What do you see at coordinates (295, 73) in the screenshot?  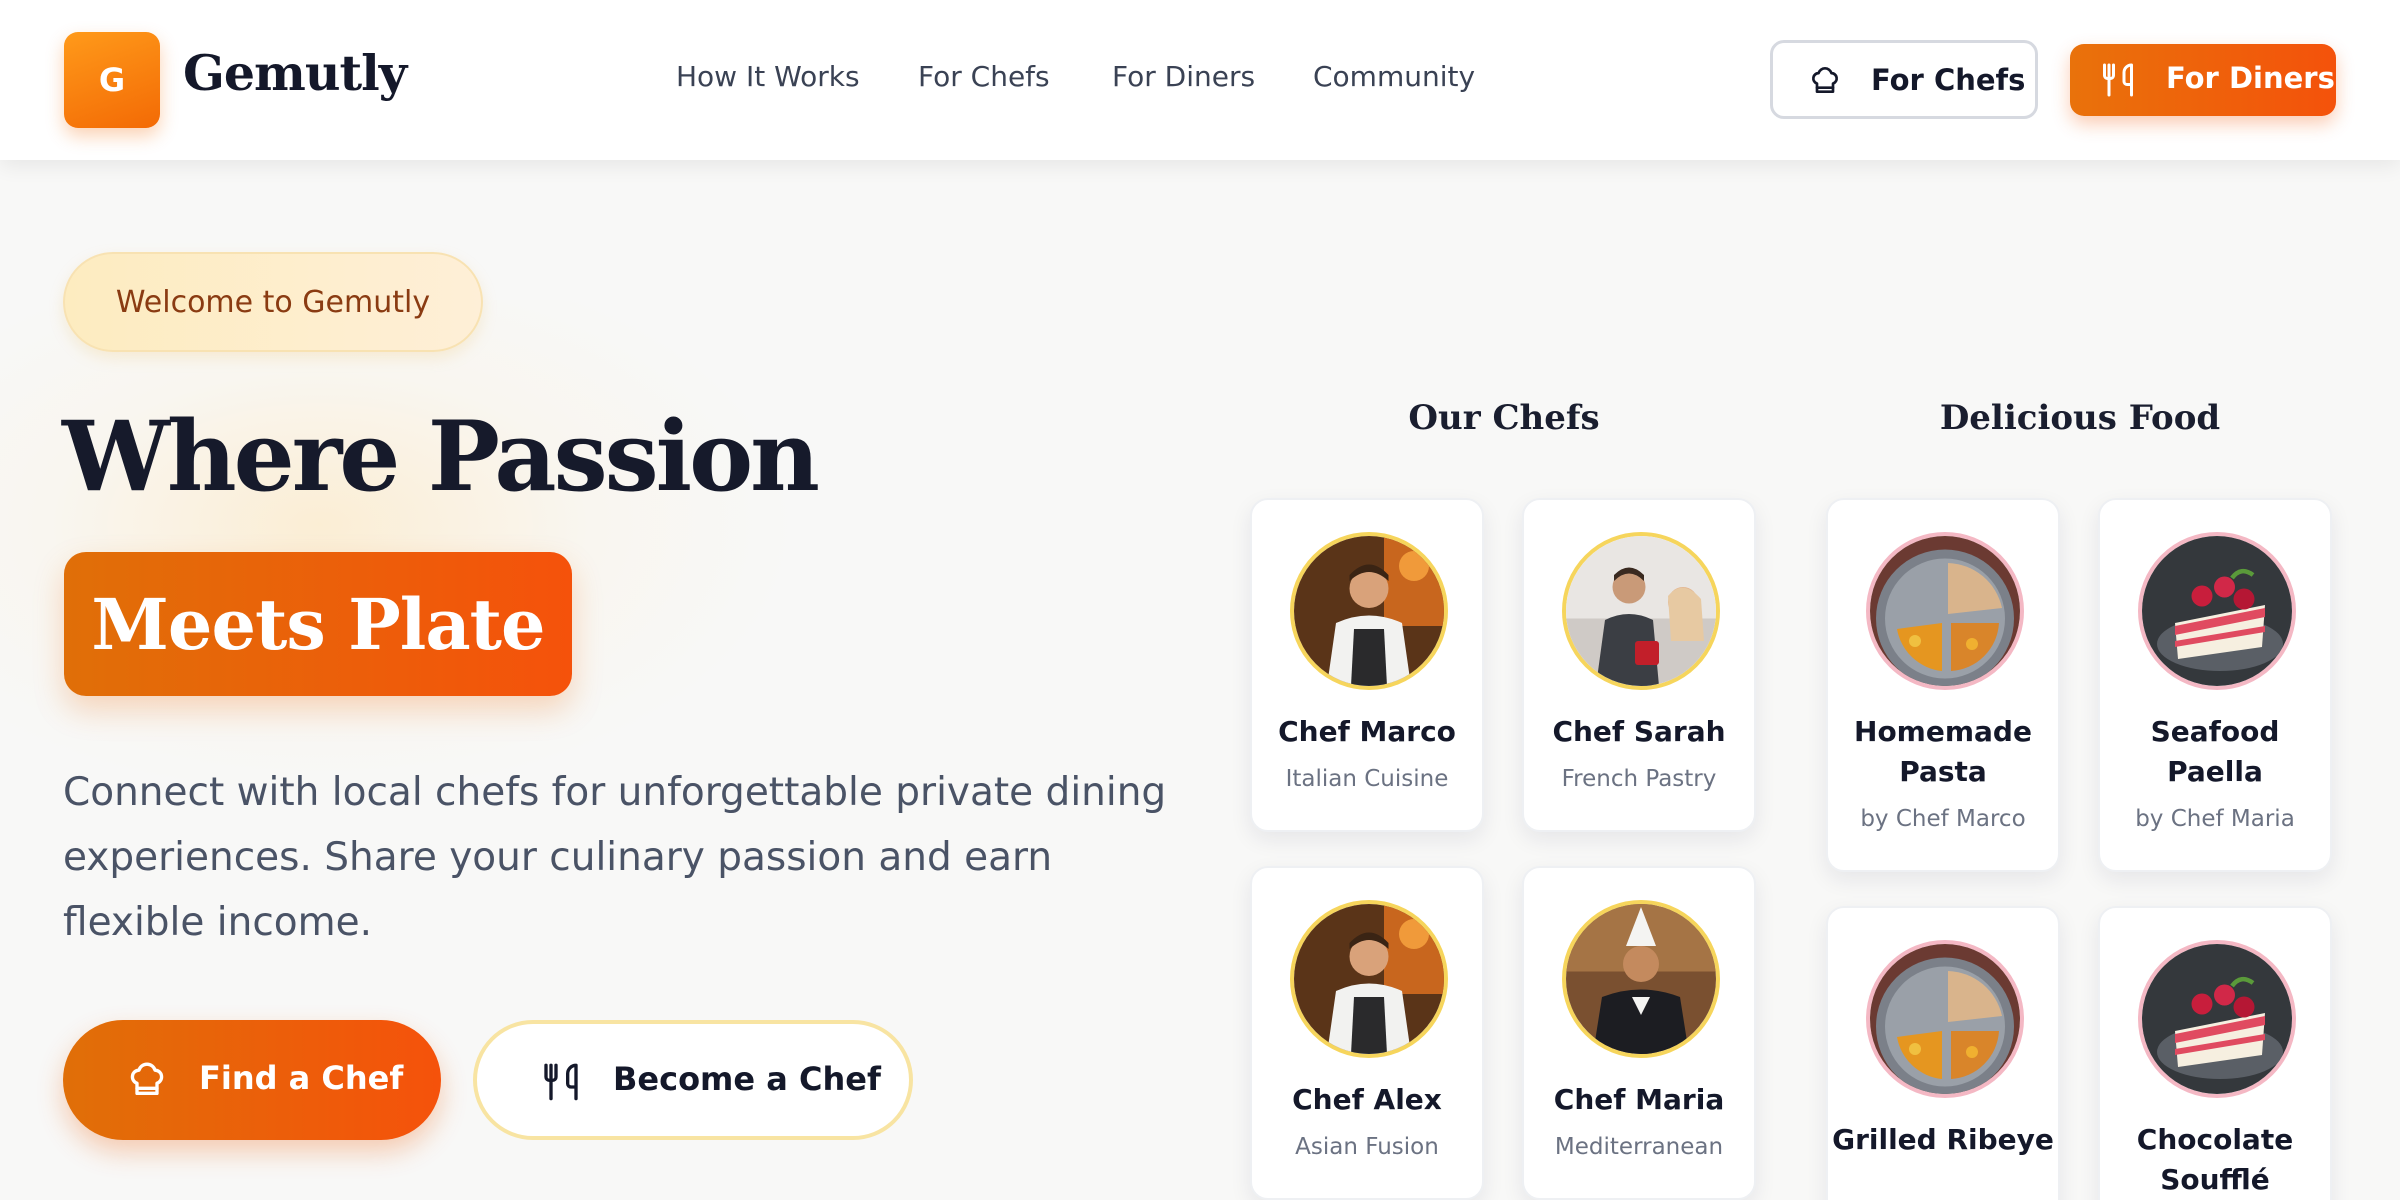 I see `brand-name: Gemutly` at bounding box center [295, 73].